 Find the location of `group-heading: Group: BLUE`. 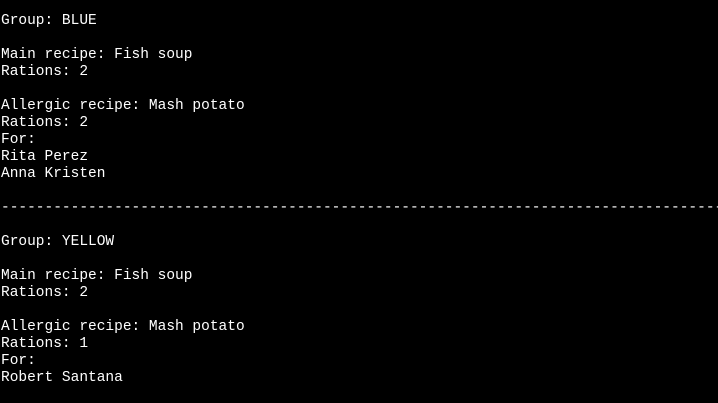

group-heading: Group: BLUE is located at coordinates (49, 21).